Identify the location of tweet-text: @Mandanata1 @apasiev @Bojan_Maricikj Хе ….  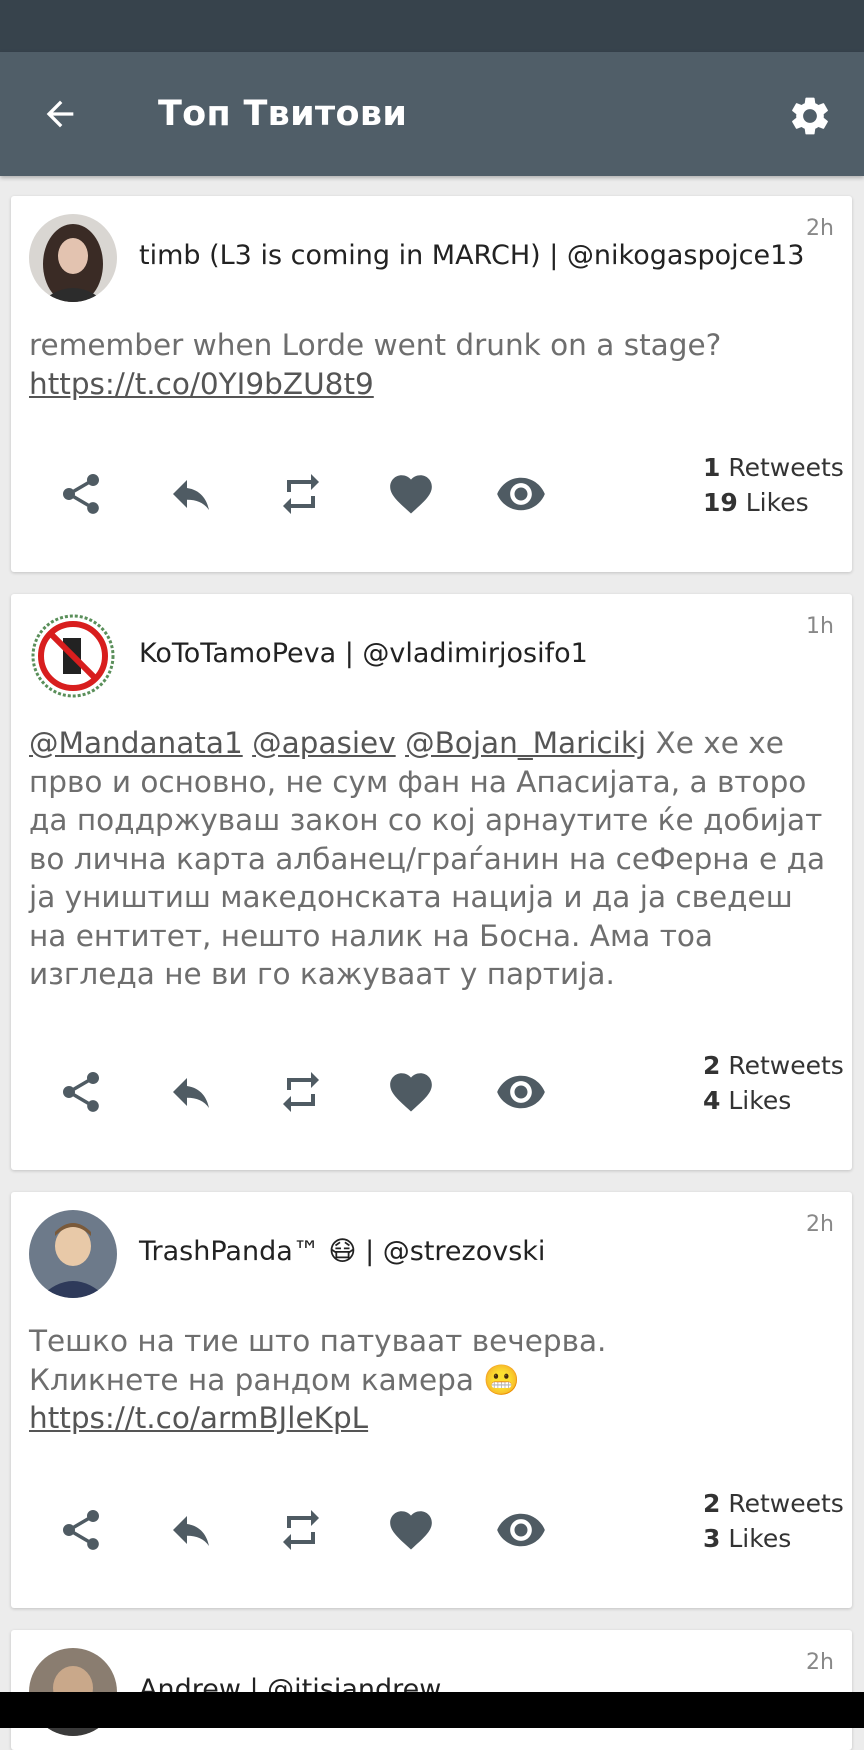
(429, 859).